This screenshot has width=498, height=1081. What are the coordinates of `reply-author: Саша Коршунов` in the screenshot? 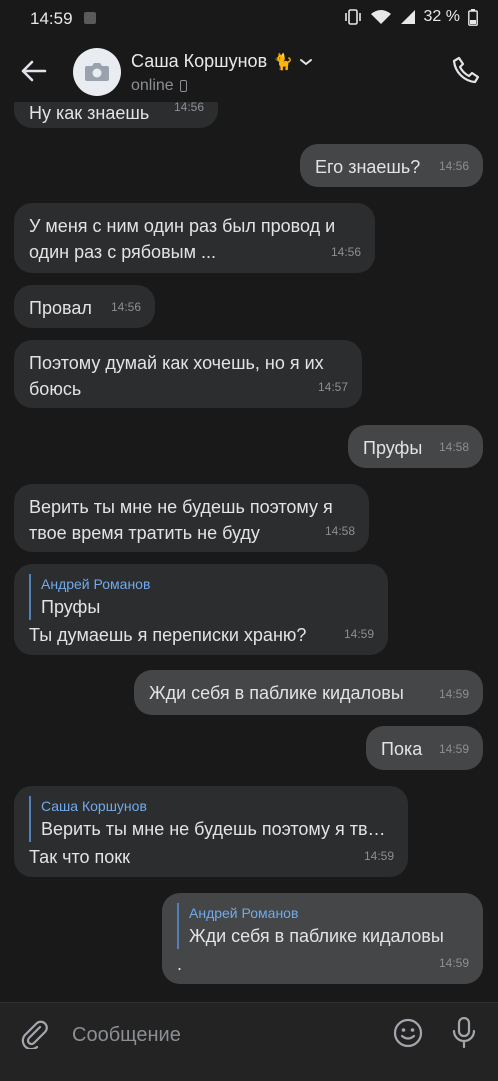 It's located at (94, 806).